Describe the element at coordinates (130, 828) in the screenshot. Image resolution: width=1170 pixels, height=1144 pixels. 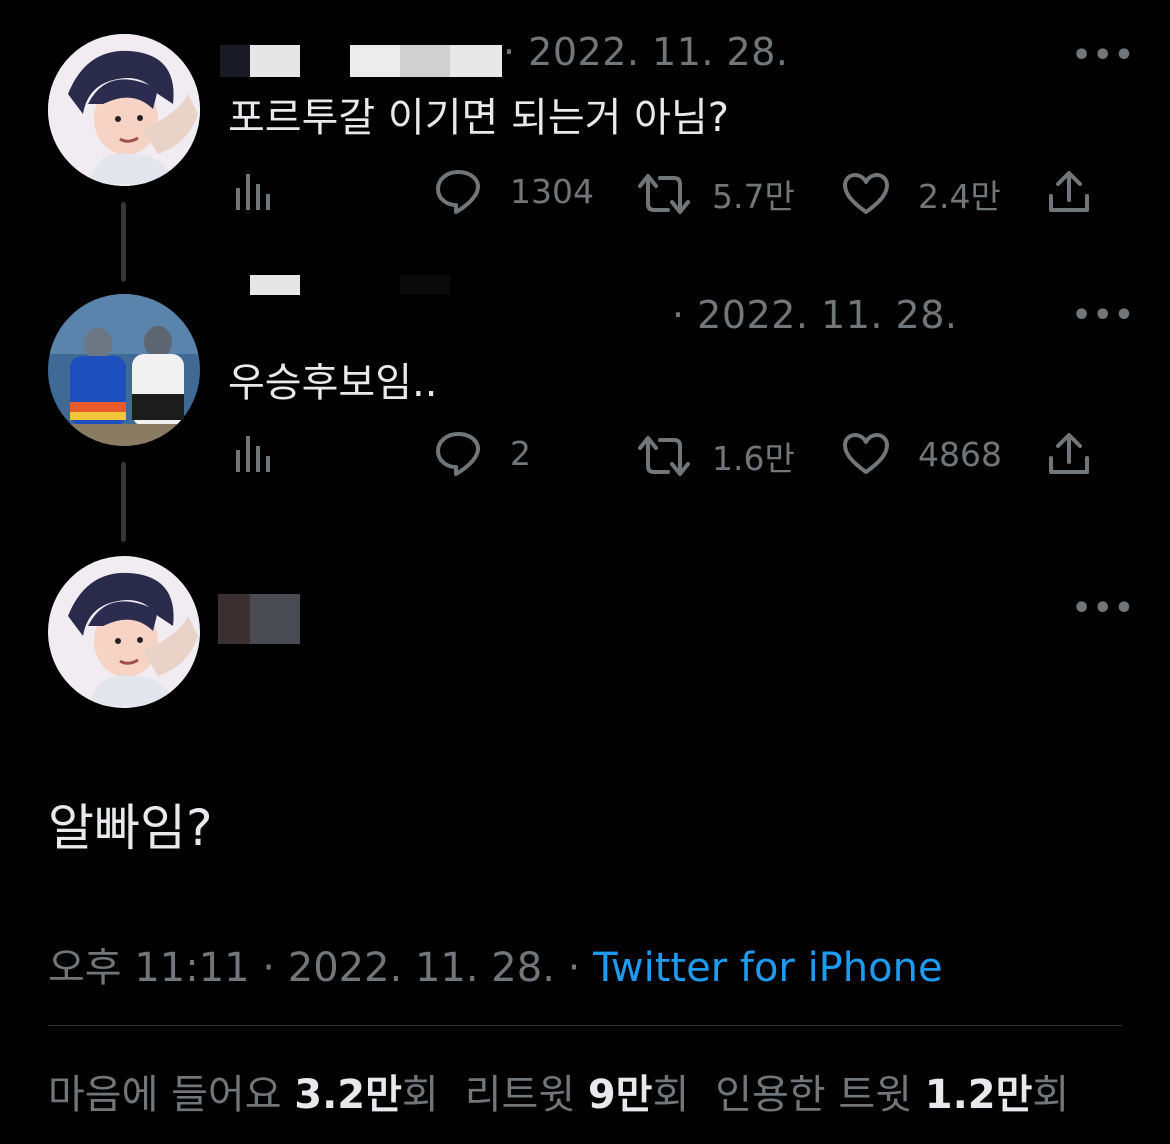
I see `main-tweet-text: 알빠임?` at that location.